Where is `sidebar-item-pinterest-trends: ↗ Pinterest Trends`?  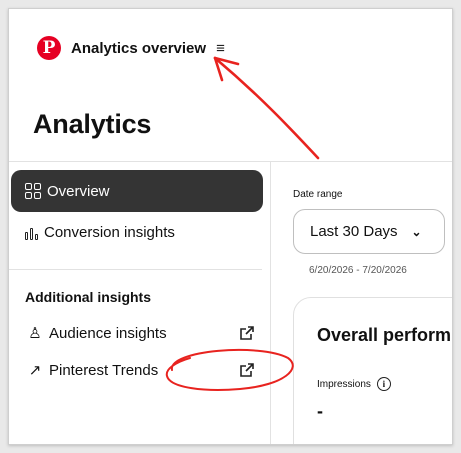
sidebar-item-pinterest-trends: ↗ Pinterest Trends is located at coordinates (140, 370).